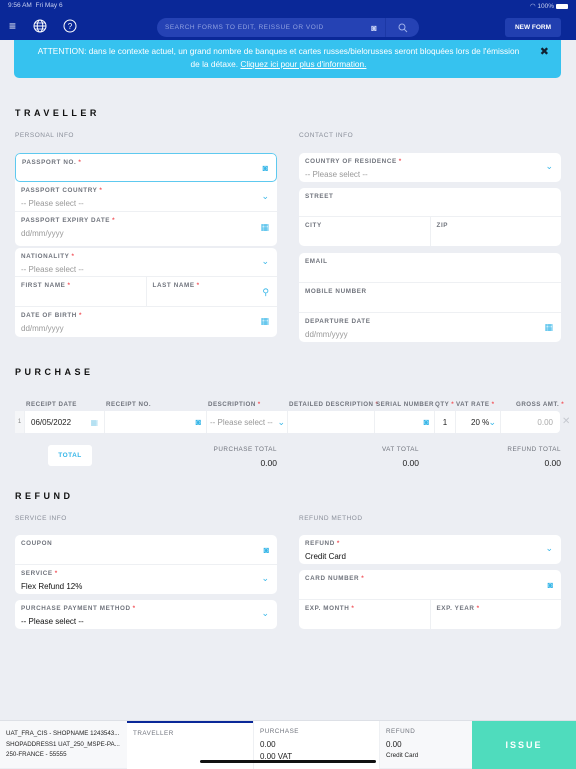 The height and width of the screenshot is (769, 576). I want to click on search-bar: SEARCH FORMS TO EDIT, REISSUE OR VOID ◙, so click(288, 27).